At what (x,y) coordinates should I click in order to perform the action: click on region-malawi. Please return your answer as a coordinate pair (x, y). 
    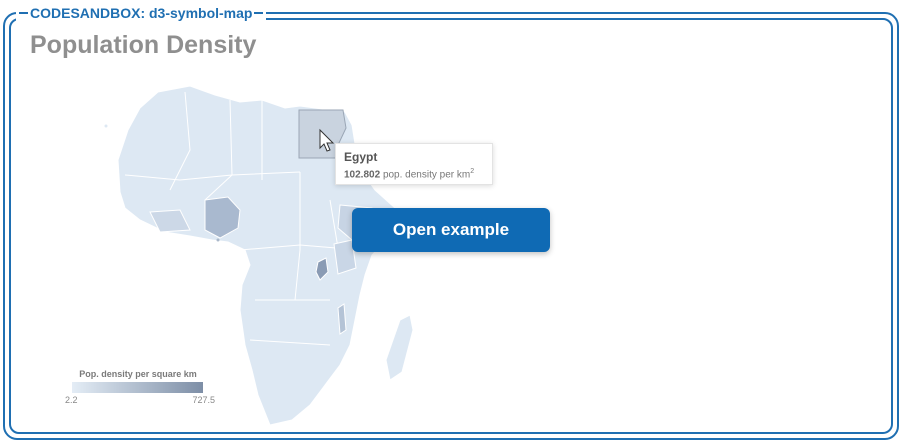
    Looking at the image, I should click on (342, 319).